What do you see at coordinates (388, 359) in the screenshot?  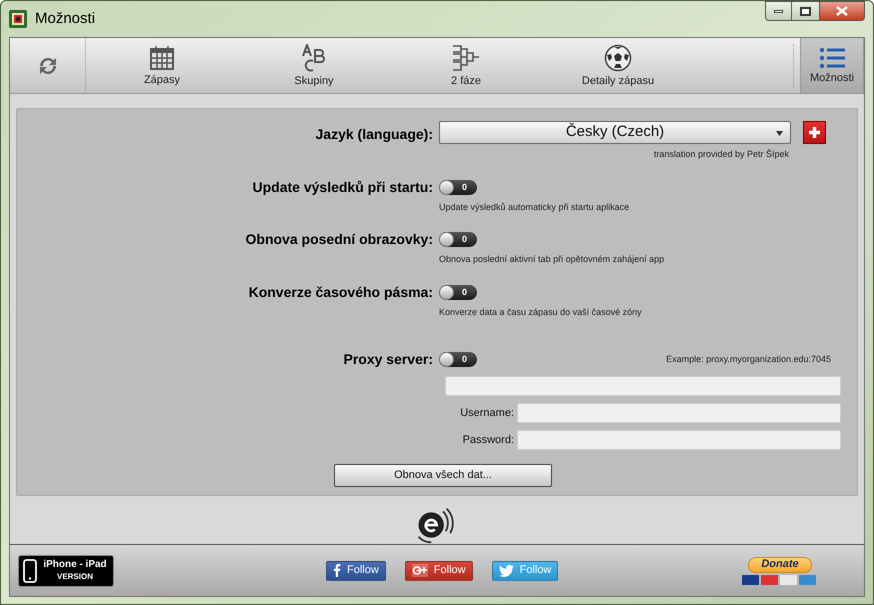 I see `field-label: Proxy server:` at bounding box center [388, 359].